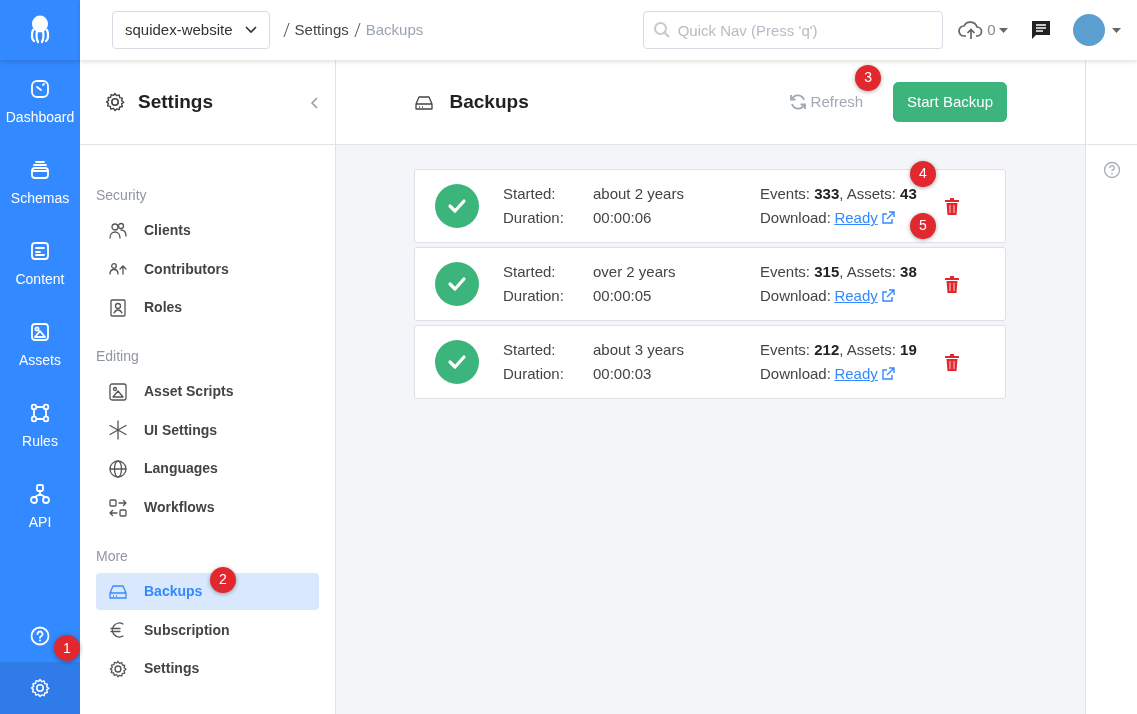  What do you see at coordinates (207, 308) in the screenshot?
I see `settings-menu-item: Roles` at bounding box center [207, 308].